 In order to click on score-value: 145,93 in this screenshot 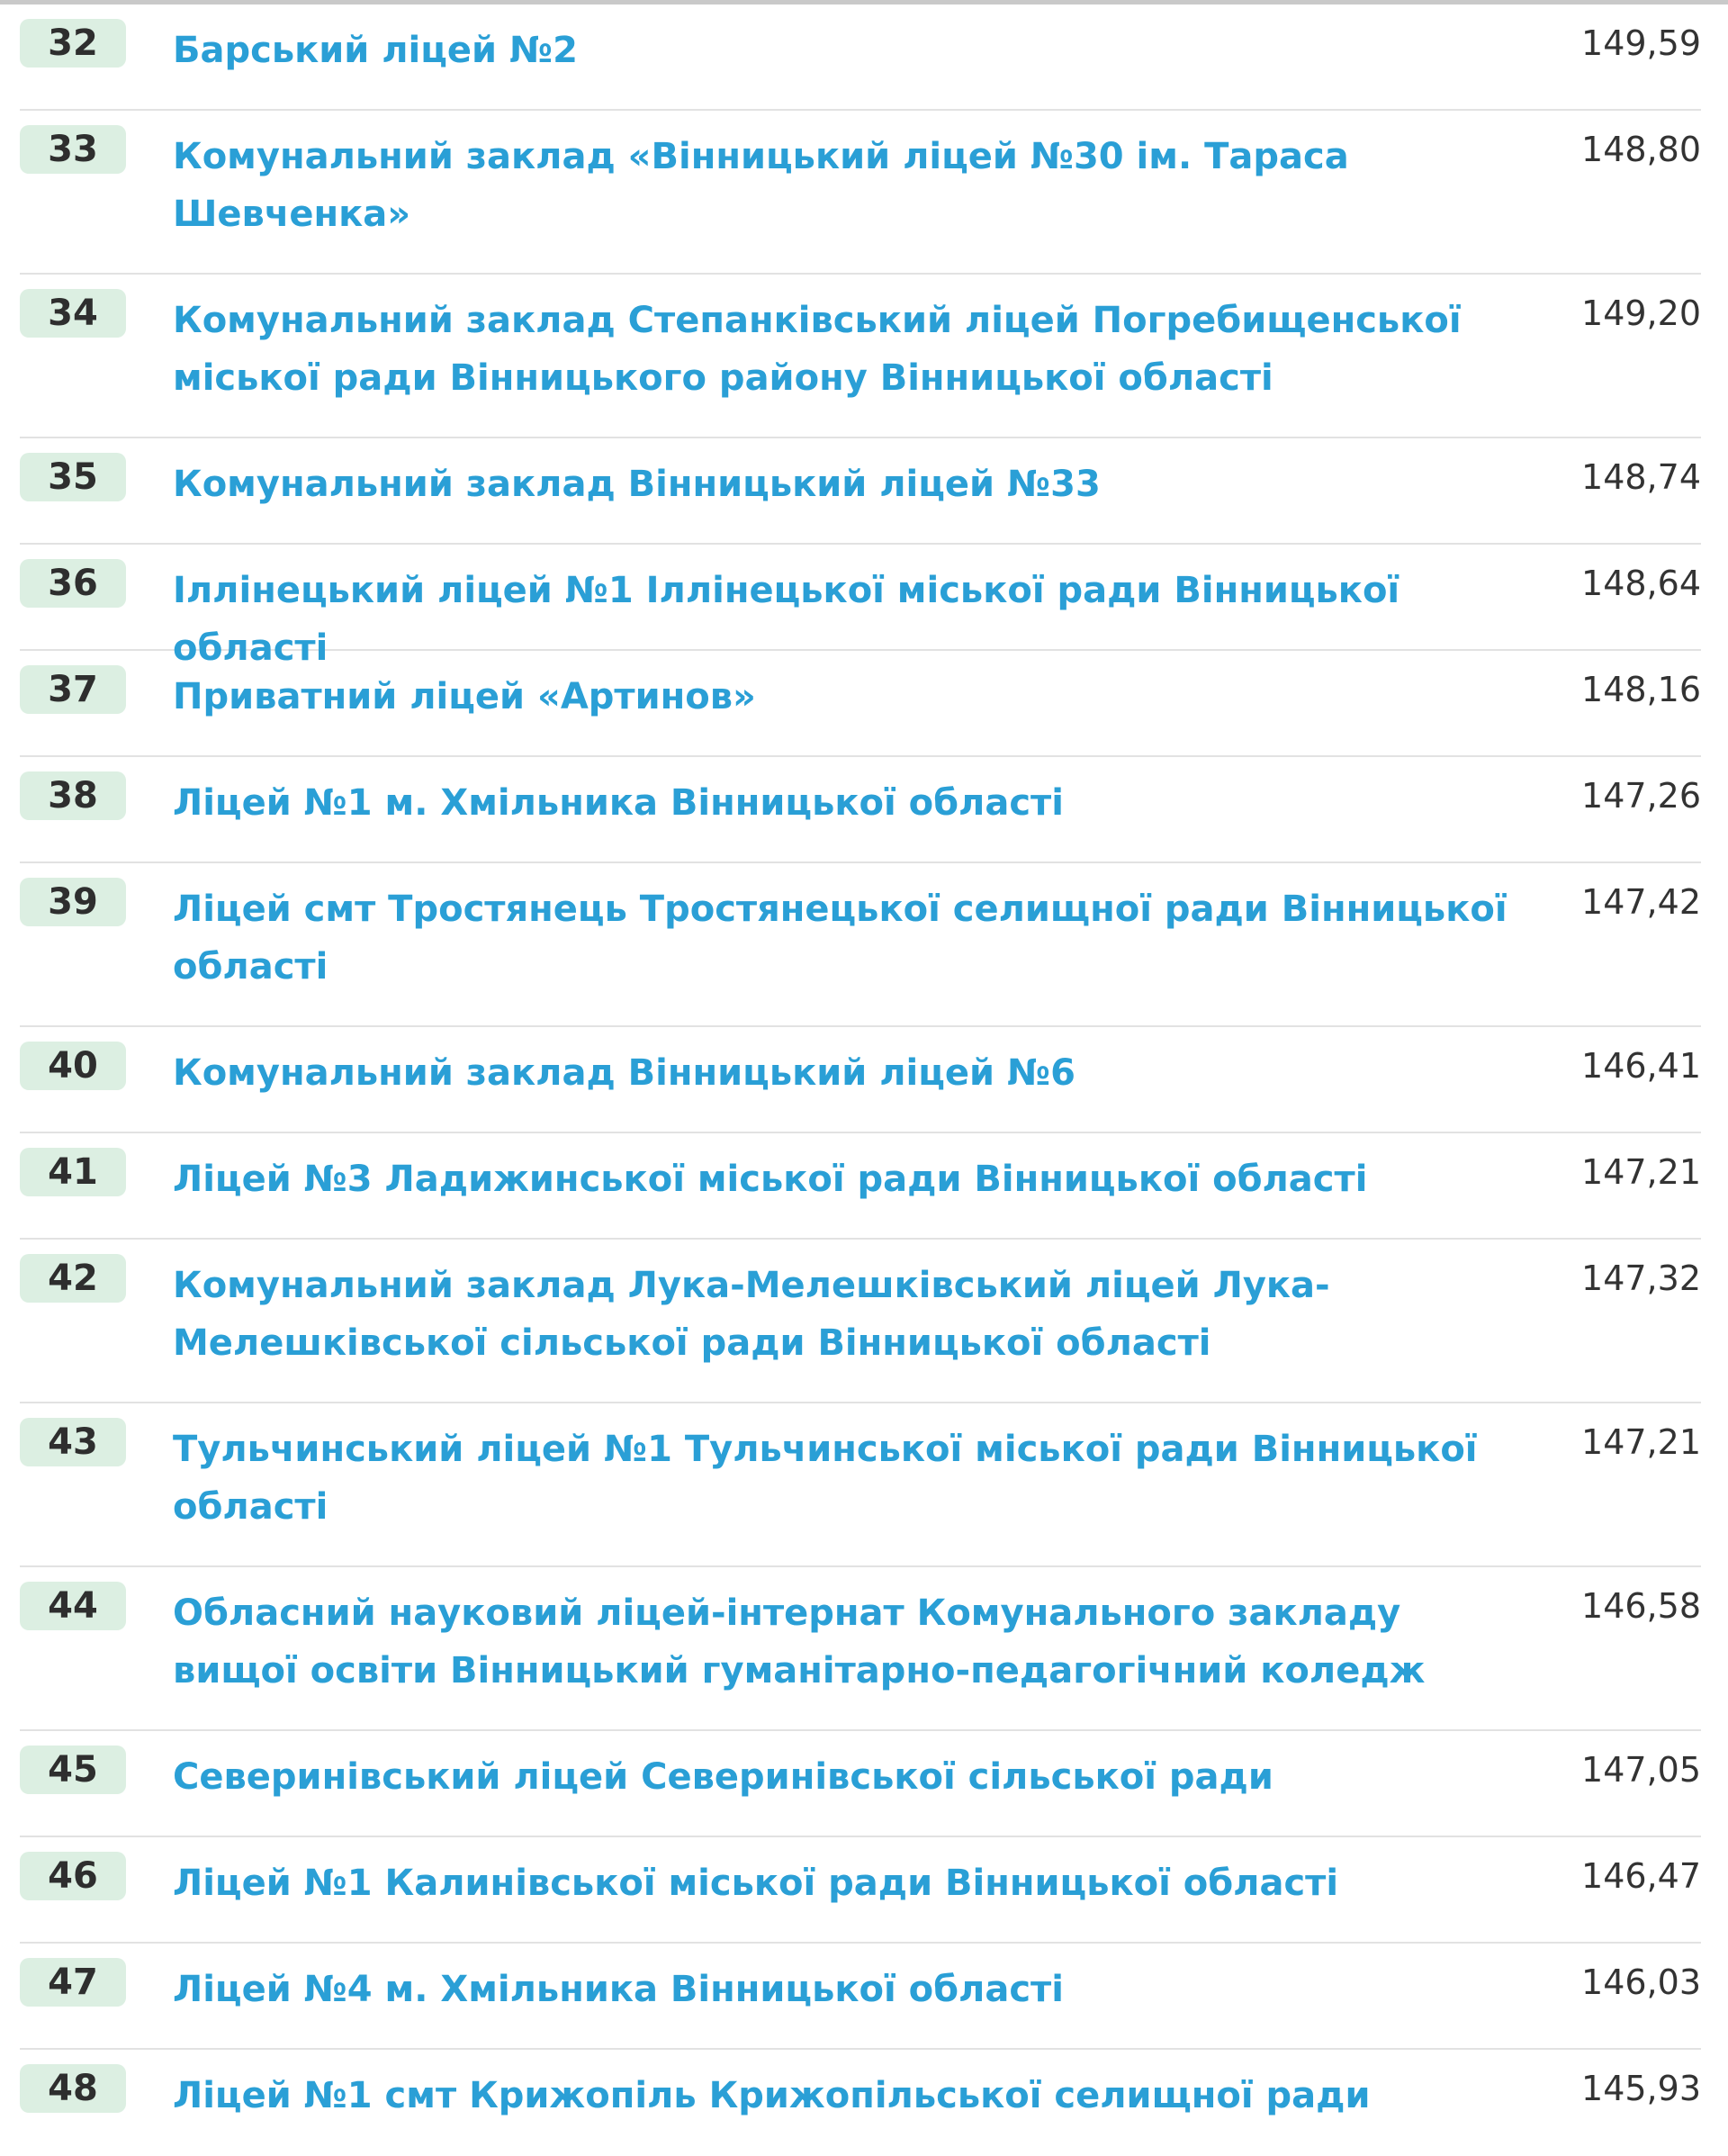, I will do `click(1641, 2088)`.